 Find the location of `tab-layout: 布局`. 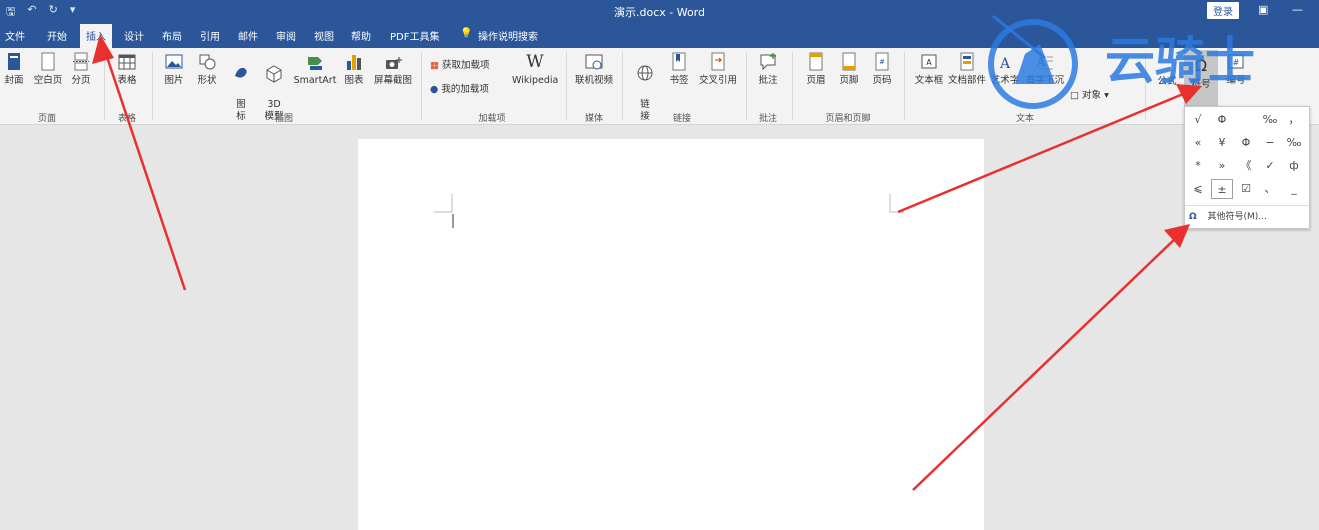

tab-layout: 布局 is located at coordinates (172, 35).